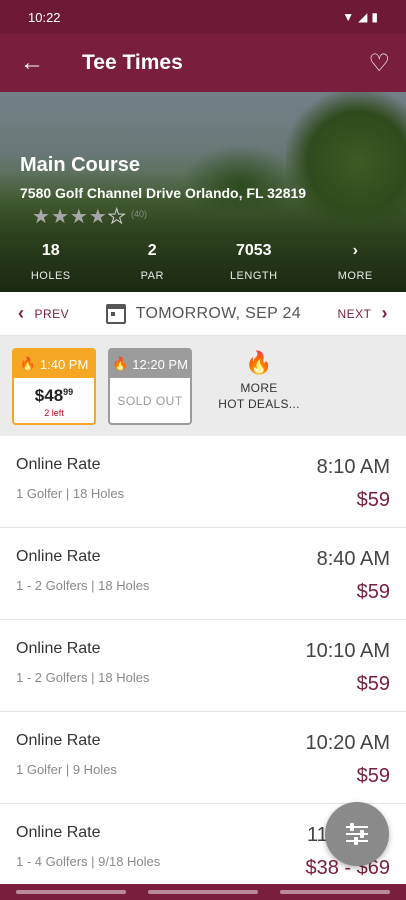  I want to click on chevron-left-icon: ‹, so click(21, 313).